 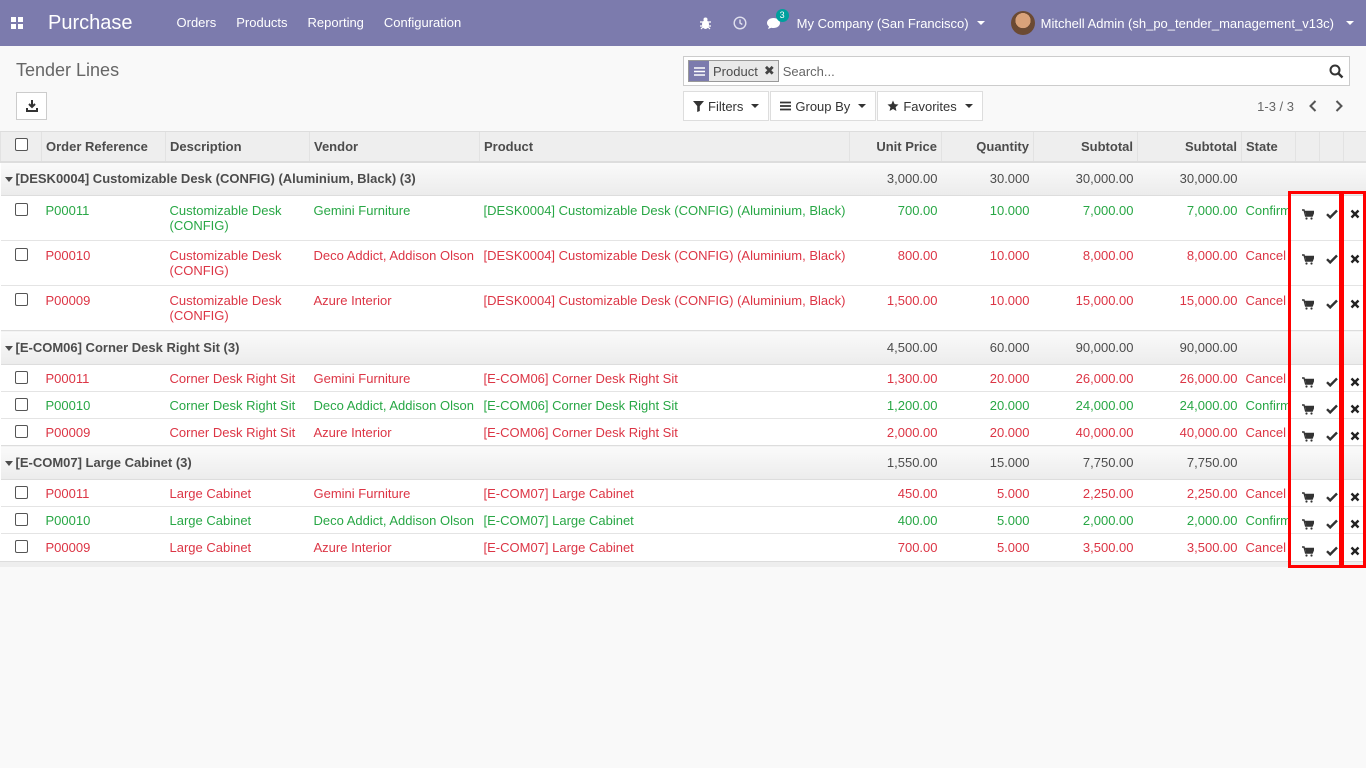 I want to click on subtotal-cell: 15,000.00, so click(x=1085, y=308).